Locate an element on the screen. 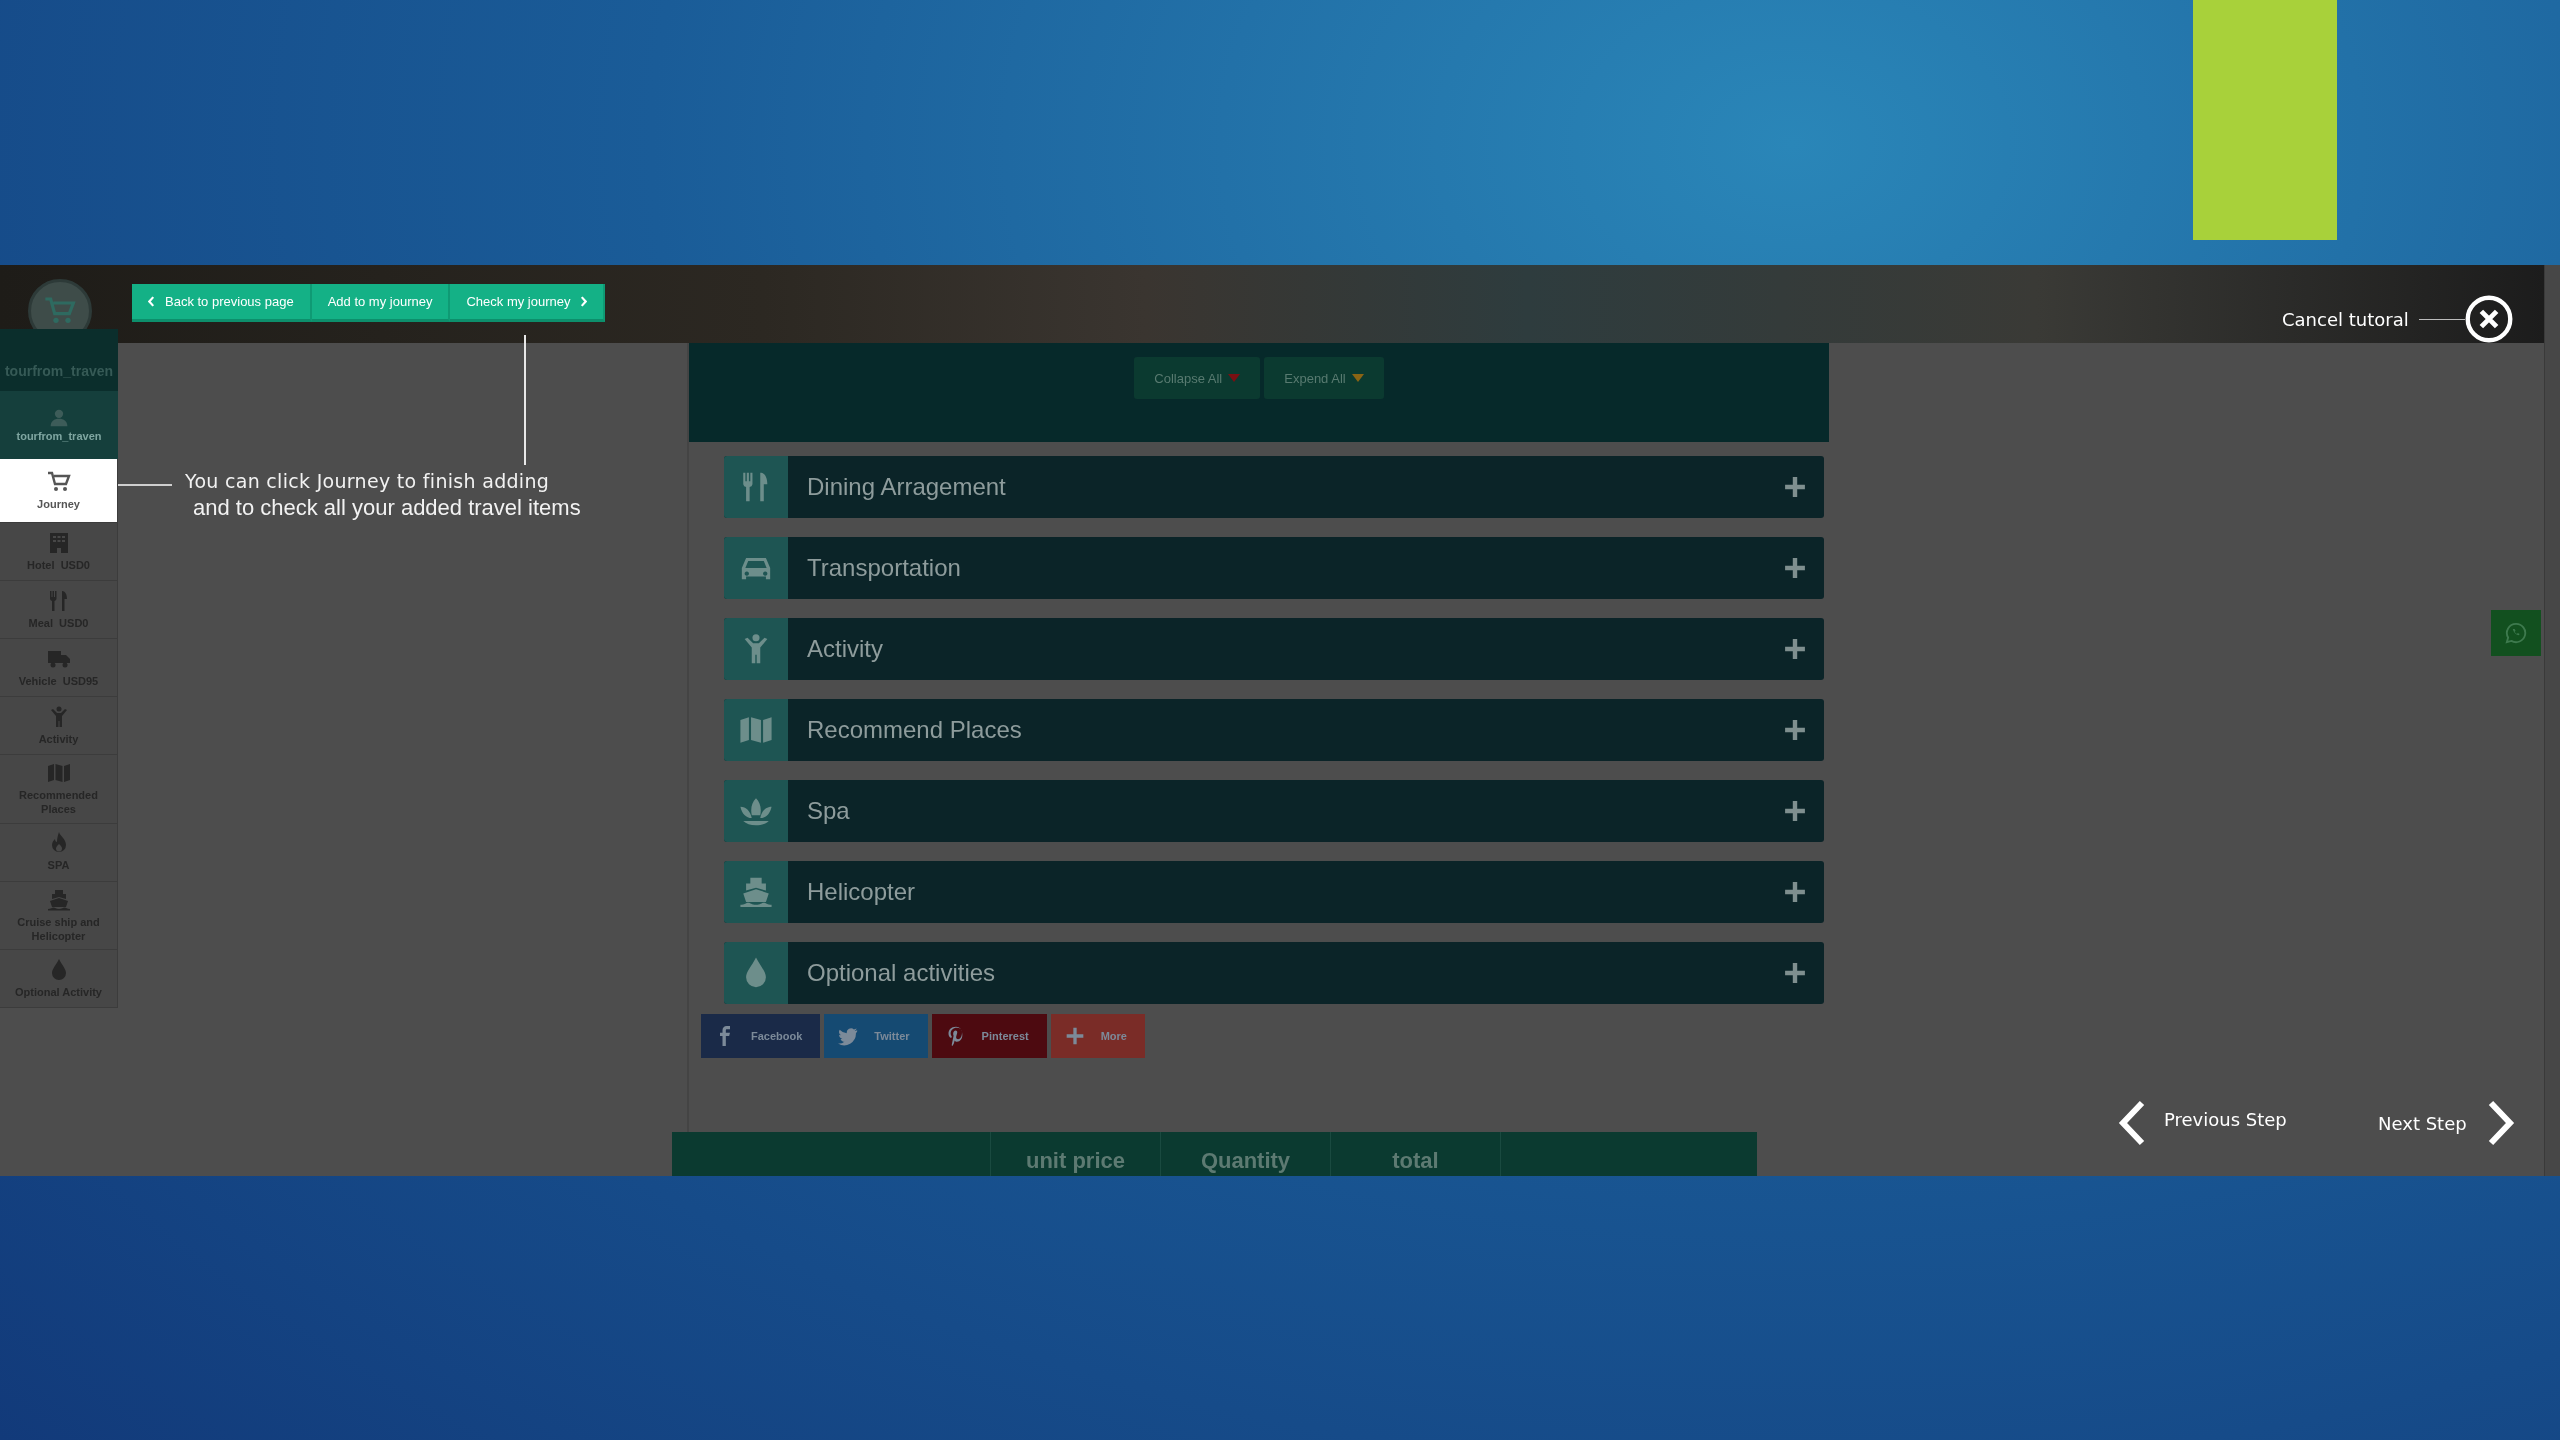 The image size is (2560, 1440). tutorial-hint: and to check all your added travel items is located at coordinates (387, 508).